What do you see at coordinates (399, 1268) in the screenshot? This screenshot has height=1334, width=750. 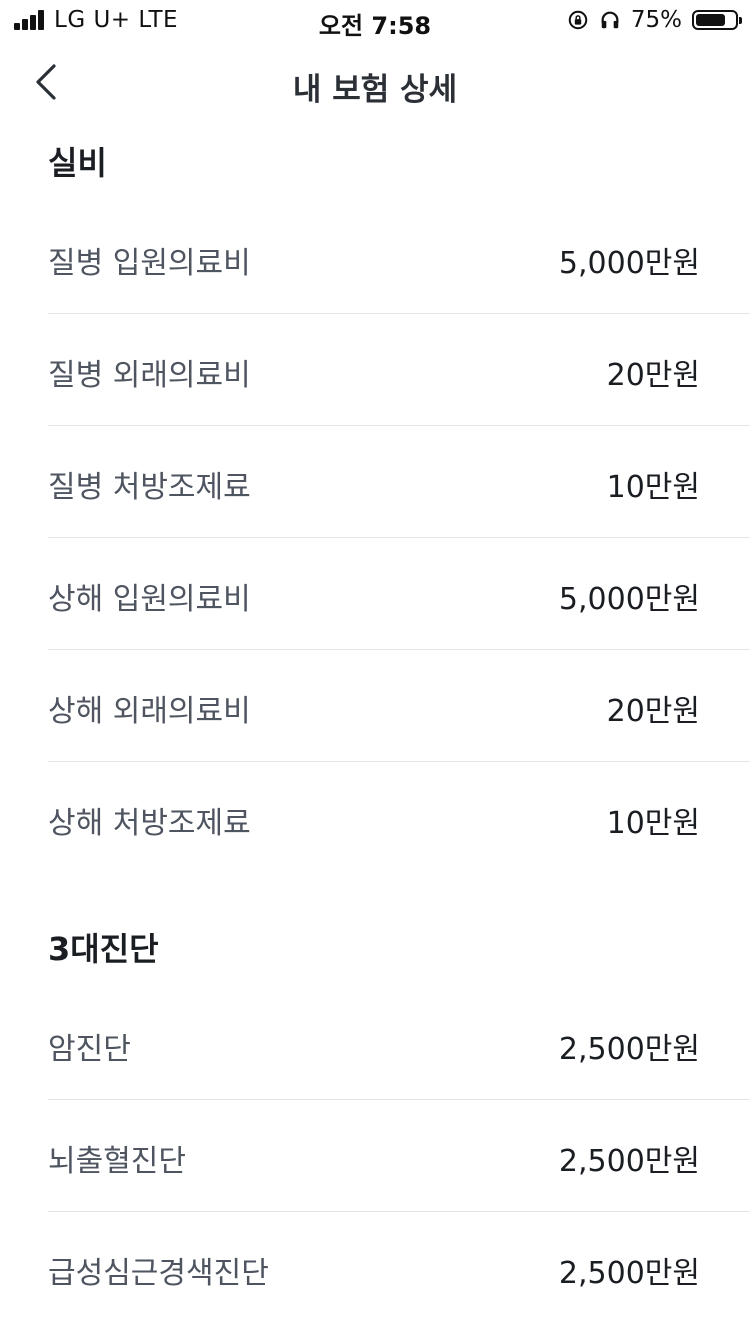 I see `coverage-row: 급성심근경색진단 2,500만원` at bounding box center [399, 1268].